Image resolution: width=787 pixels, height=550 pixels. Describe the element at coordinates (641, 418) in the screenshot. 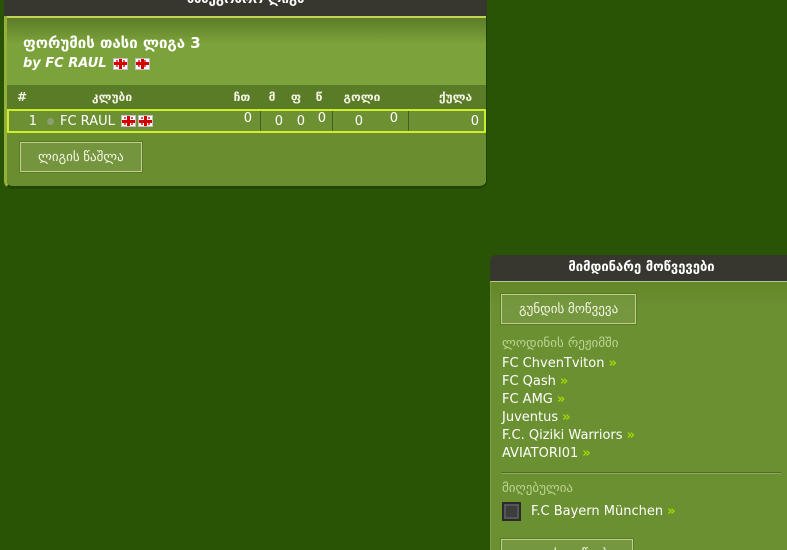

I see `pending-team-link: Juventus»` at that location.